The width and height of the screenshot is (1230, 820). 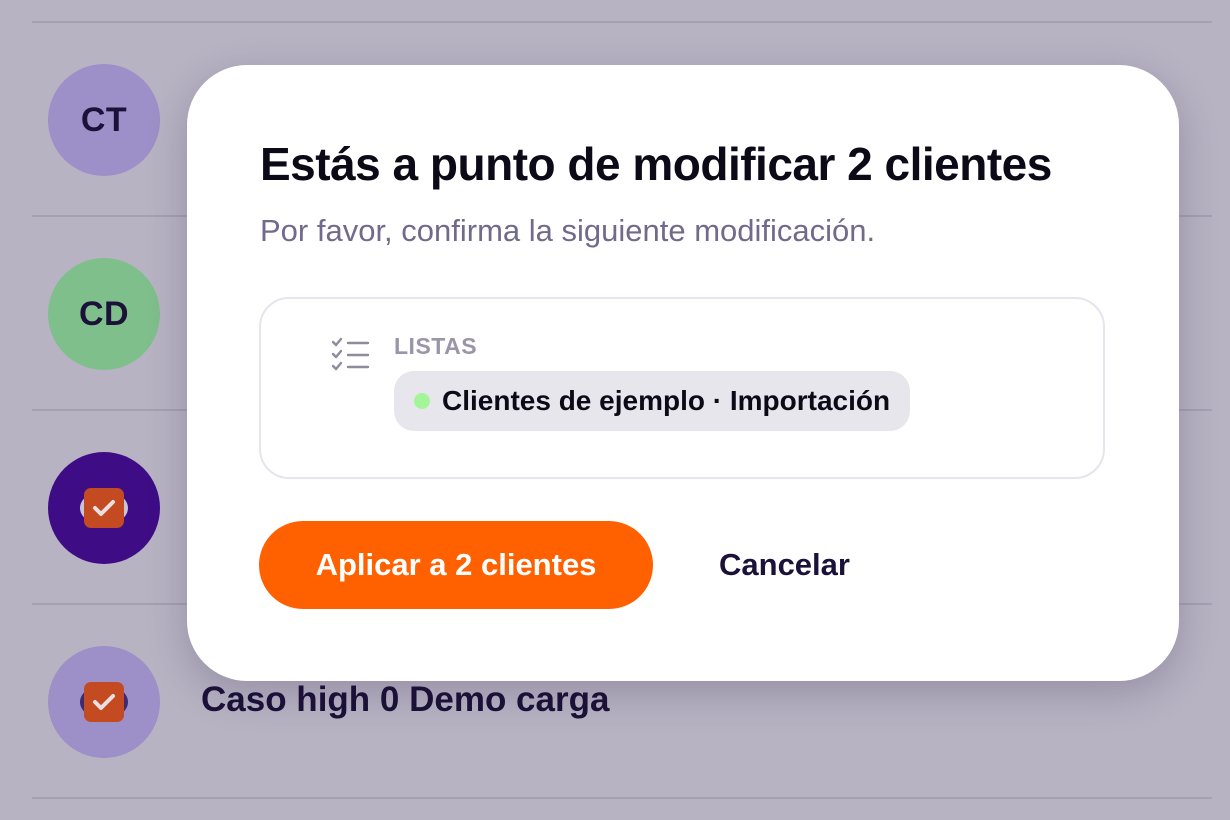 What do you see at coordinates (422, 401) in the screenshot?
I see `status-dot` at bounding box center [422, 401].